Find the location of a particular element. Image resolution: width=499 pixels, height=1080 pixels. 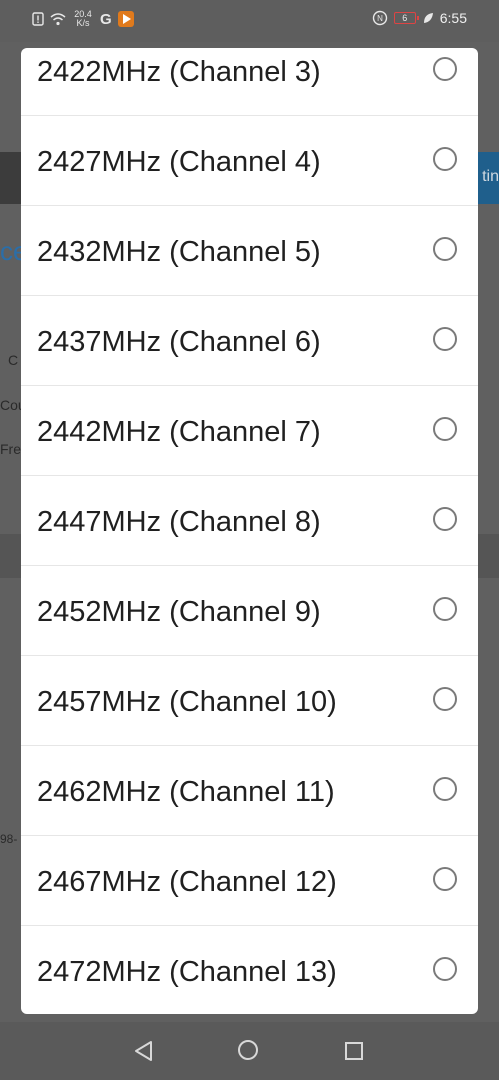

channel-option: 2457MHz (Channel 10) is located at coordinates (249, 701).